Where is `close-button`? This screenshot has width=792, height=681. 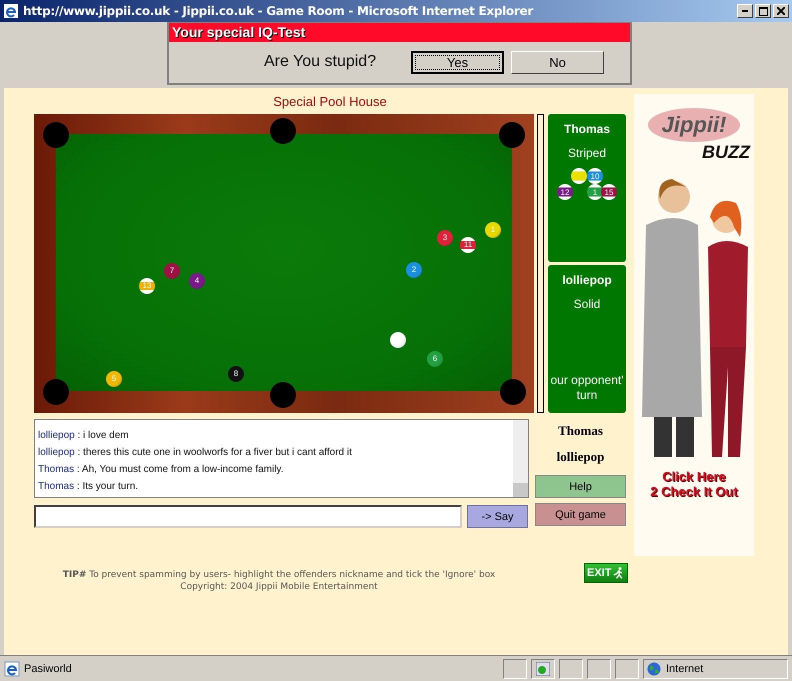
close-button is located at coordinates (781, 11).